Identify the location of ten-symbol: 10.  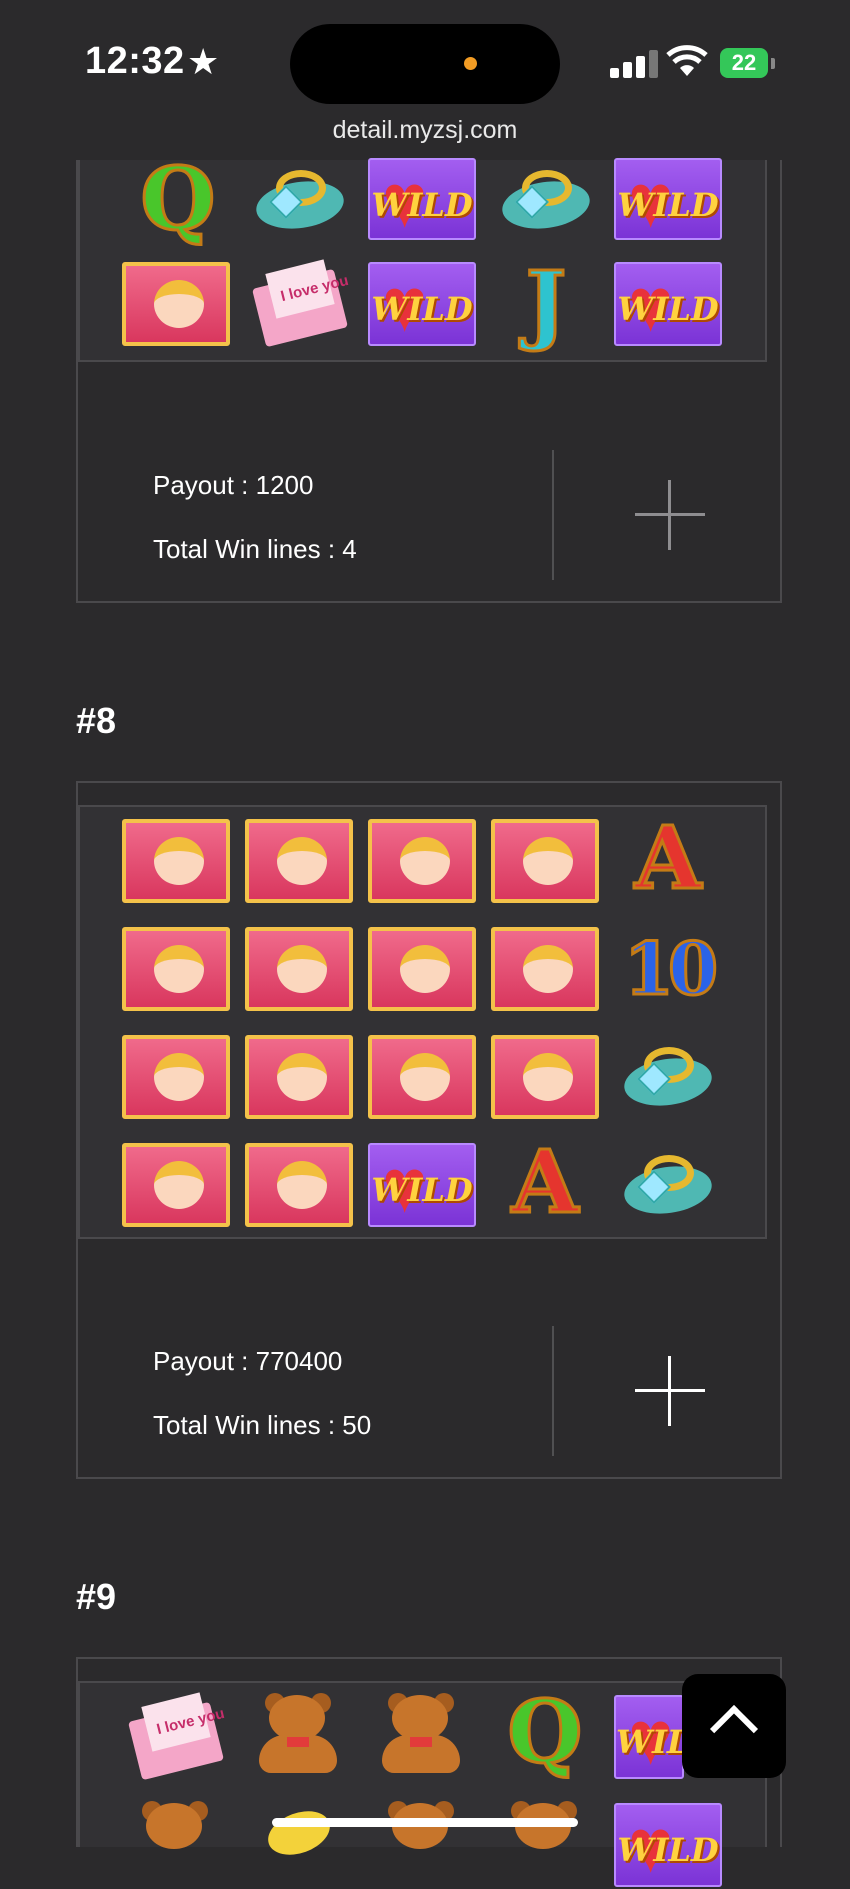
(670, 968).